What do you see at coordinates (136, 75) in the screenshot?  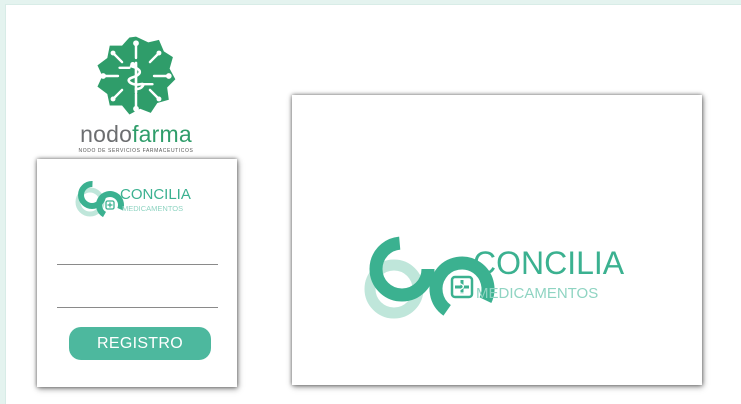 I see `nodofarma-gear-caduceus-icon` at bounding box center [136, 75].